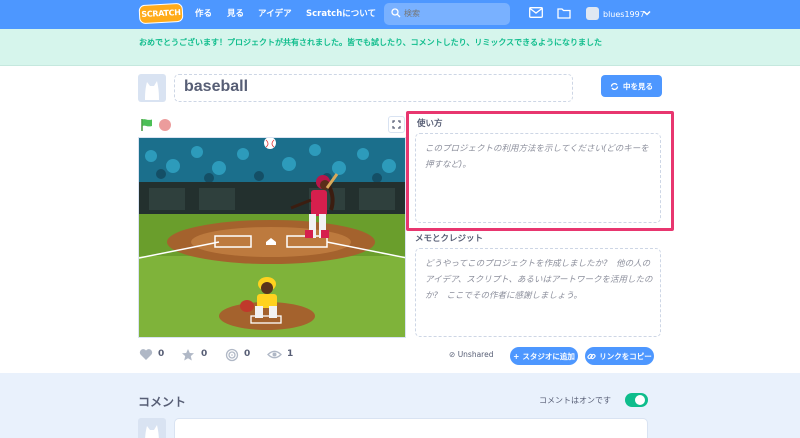  What do you see at coordinates (452, 354) in the screenshot?
I see `globe-icon: ⊘` at bounding box center [452, 354].